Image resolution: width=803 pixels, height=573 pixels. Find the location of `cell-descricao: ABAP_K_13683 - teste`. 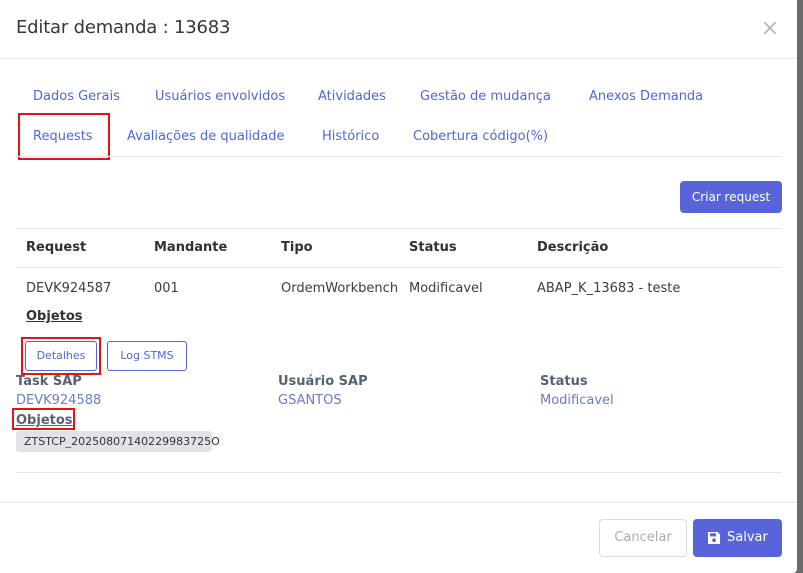

cell-descricao: ABAP_K_13683 - teste is located at coordinates (609, 288).